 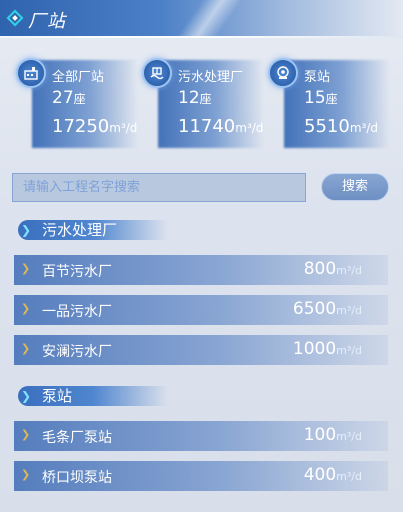 I want to click on search-input, so click(x=159, y=187).